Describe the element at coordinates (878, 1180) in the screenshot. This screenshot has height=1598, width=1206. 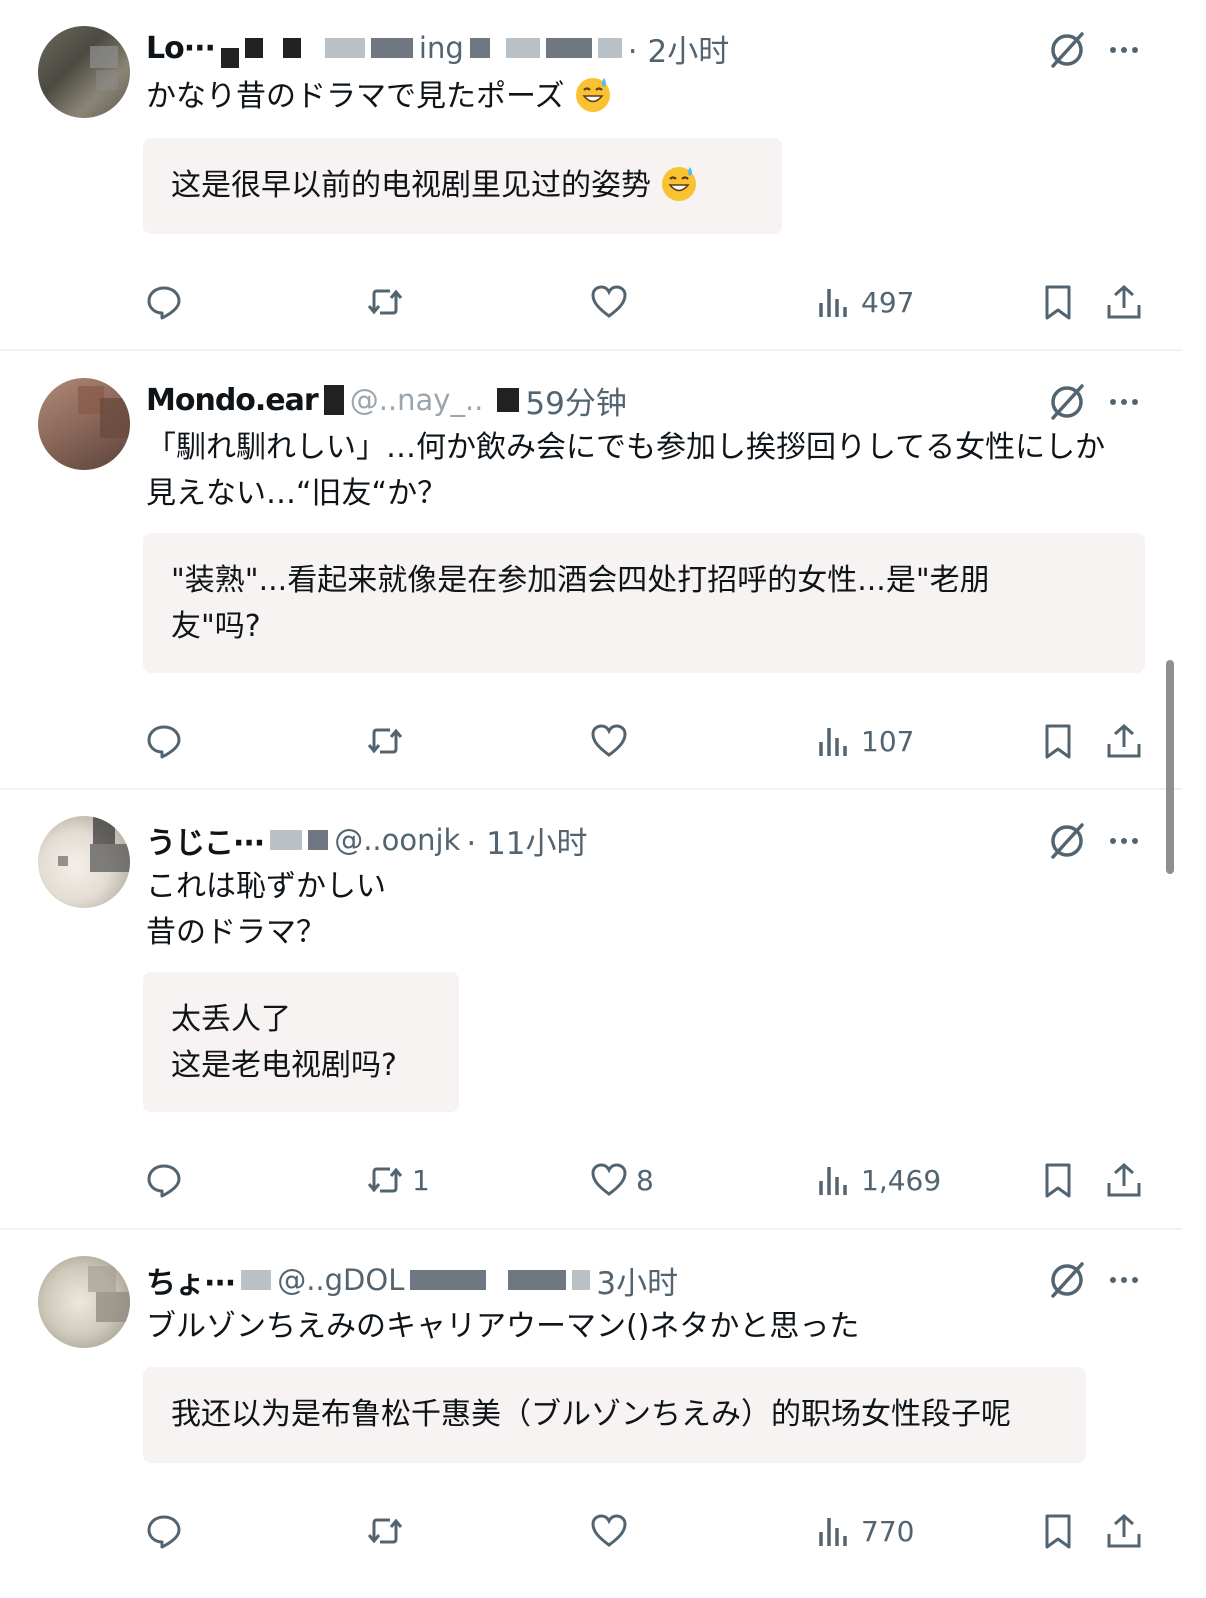
I see `views-button: 1,469` at that location.